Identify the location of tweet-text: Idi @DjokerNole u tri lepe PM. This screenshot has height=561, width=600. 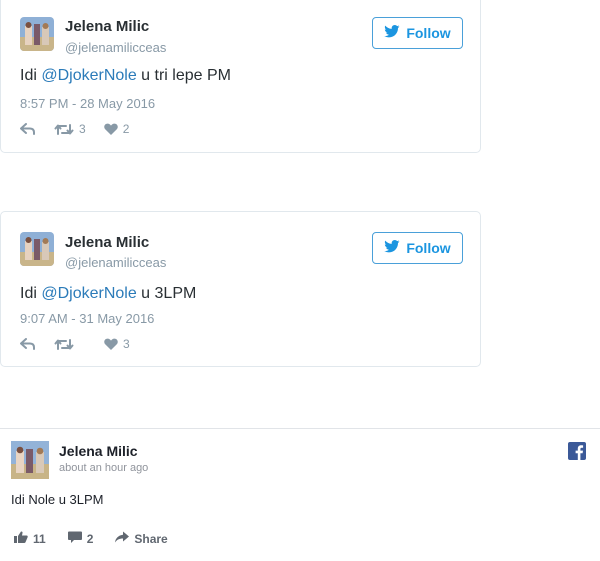
(125, 76).